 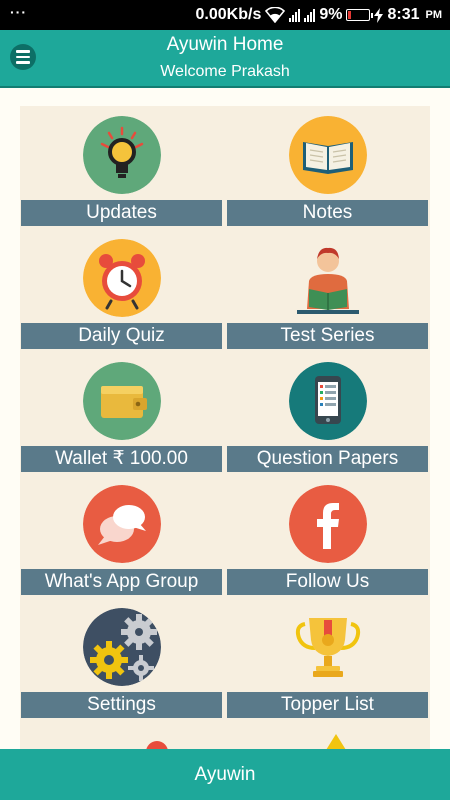 I want to click on battery-icon, so click(x=360, y=15).